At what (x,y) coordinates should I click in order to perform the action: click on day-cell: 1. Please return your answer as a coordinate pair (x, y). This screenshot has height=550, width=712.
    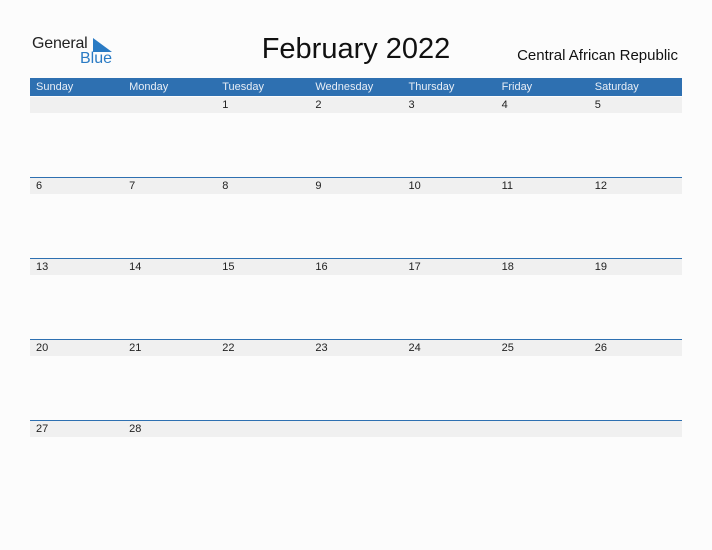
    Looking at the image, I should click on (225, 105).